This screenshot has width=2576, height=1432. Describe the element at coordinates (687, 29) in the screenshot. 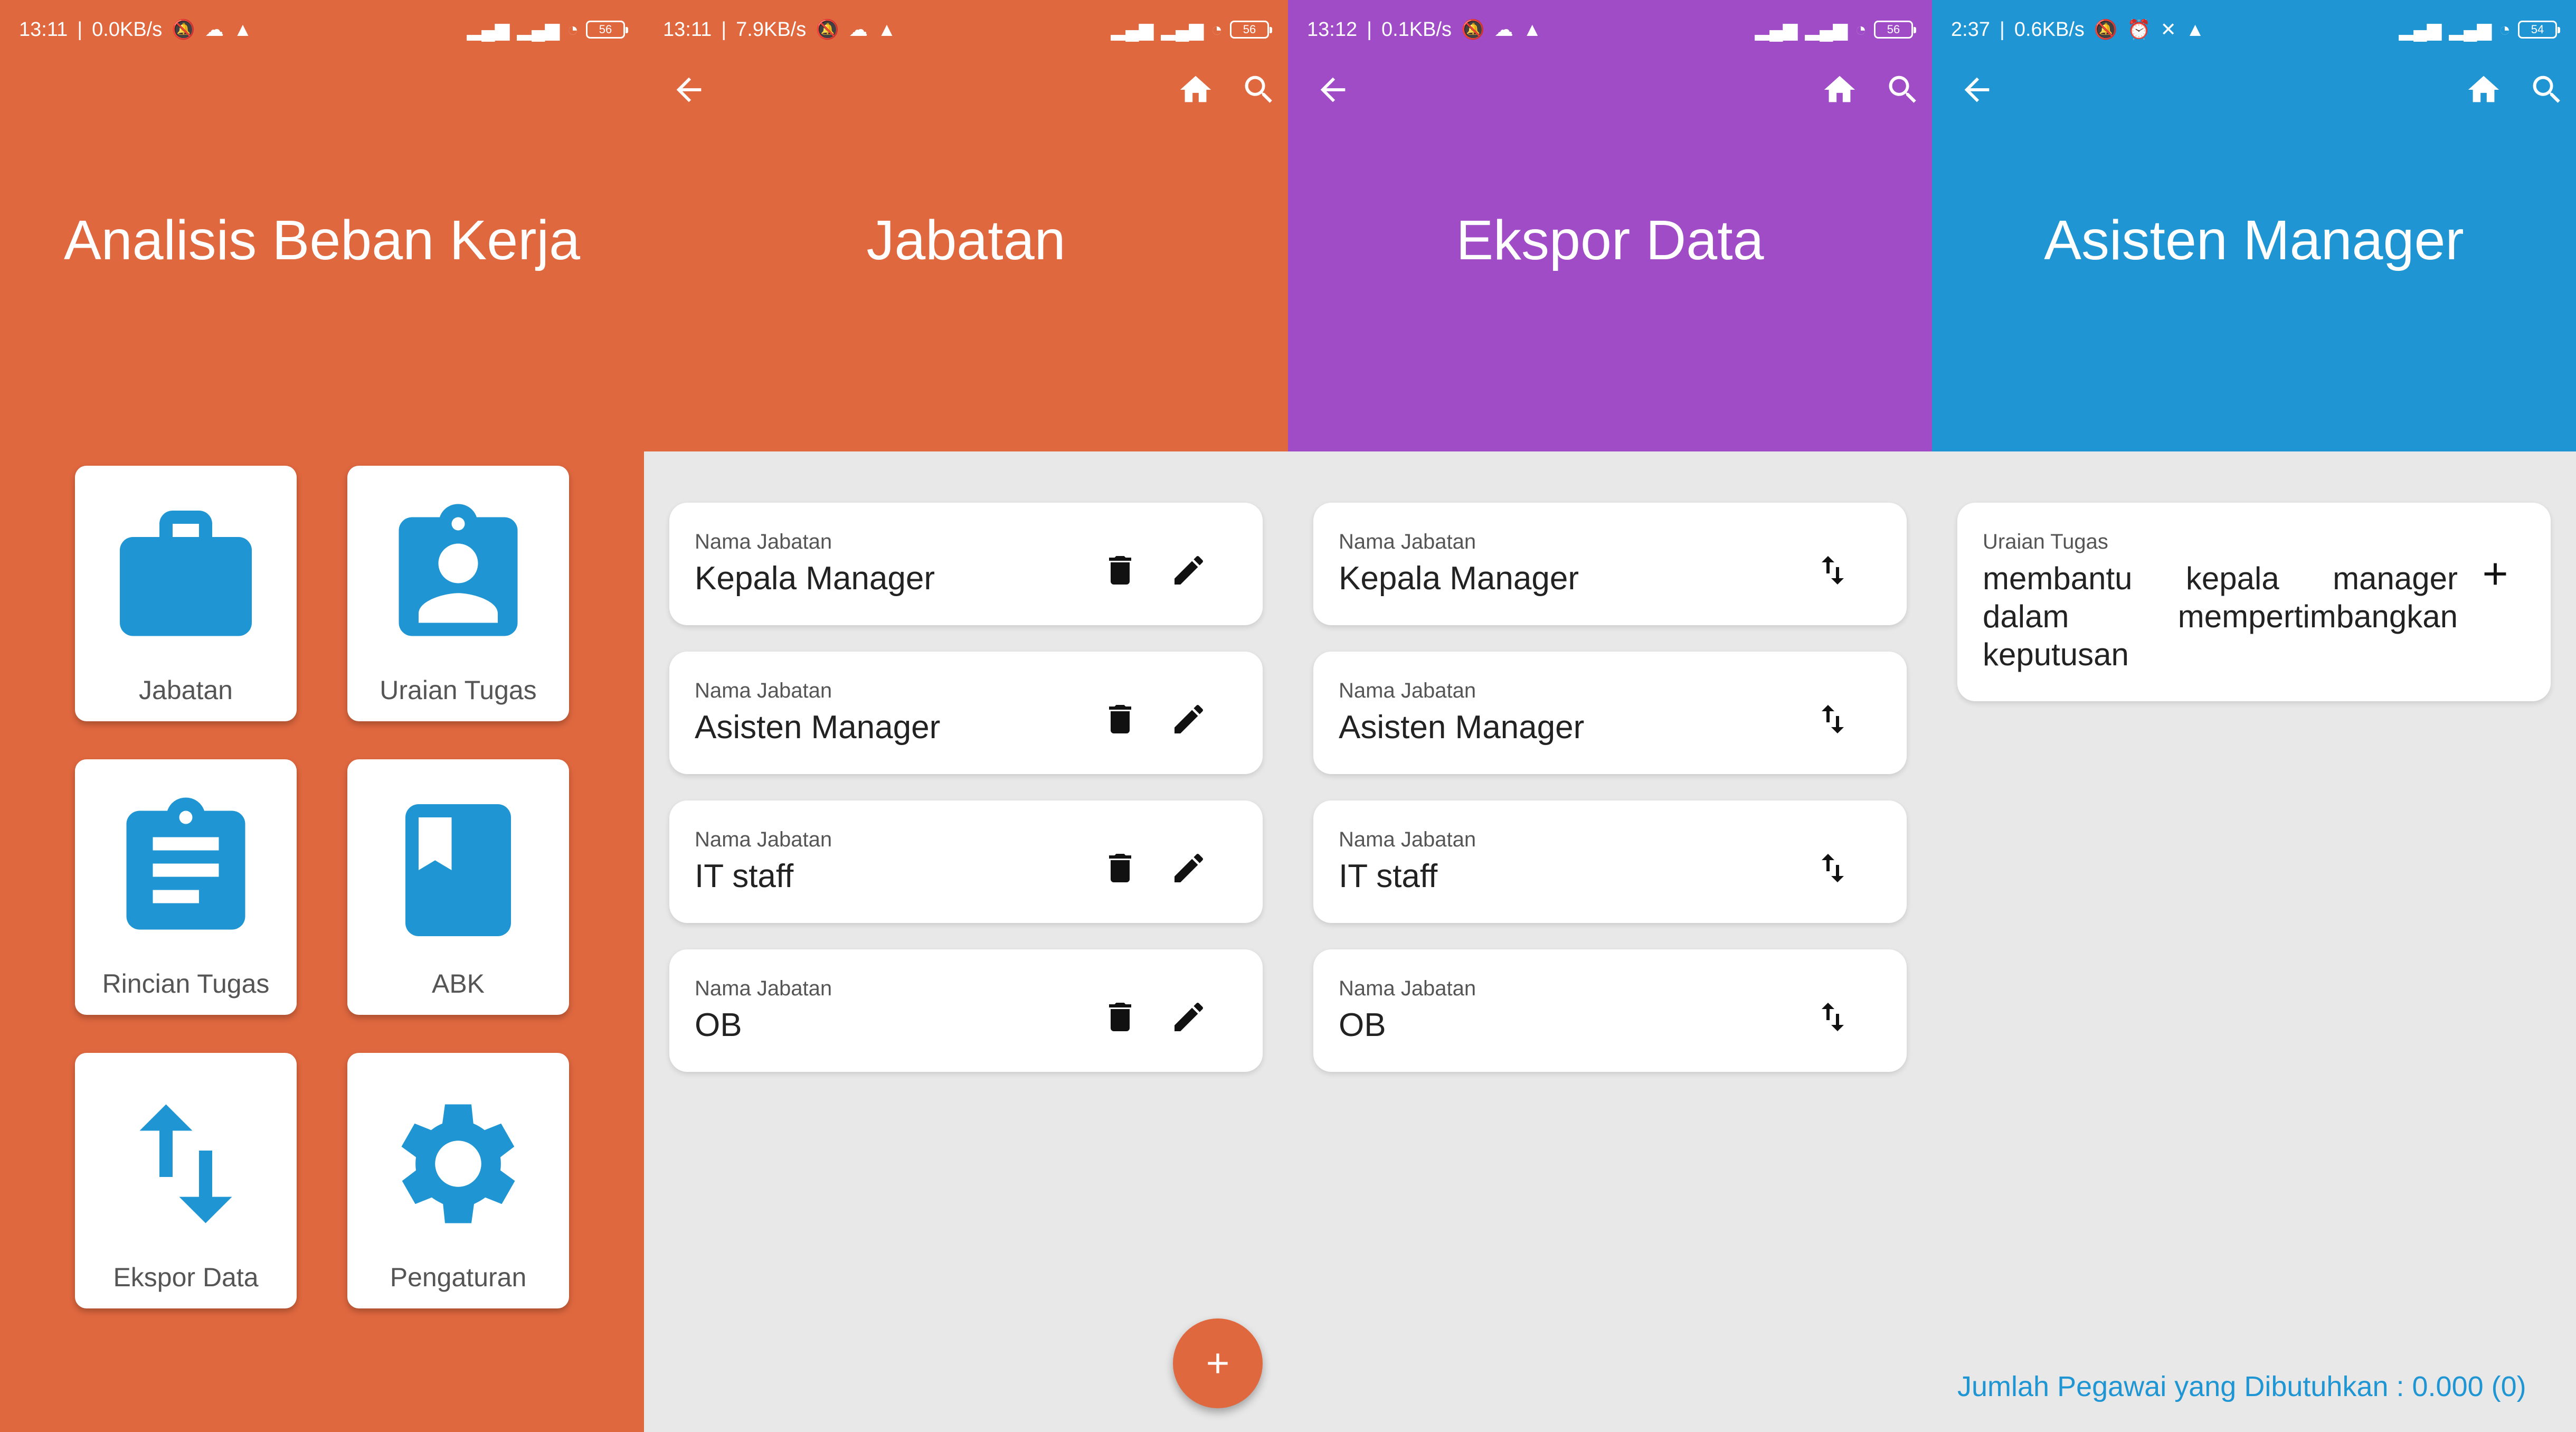

I see `status-time: 13:11` at that location.